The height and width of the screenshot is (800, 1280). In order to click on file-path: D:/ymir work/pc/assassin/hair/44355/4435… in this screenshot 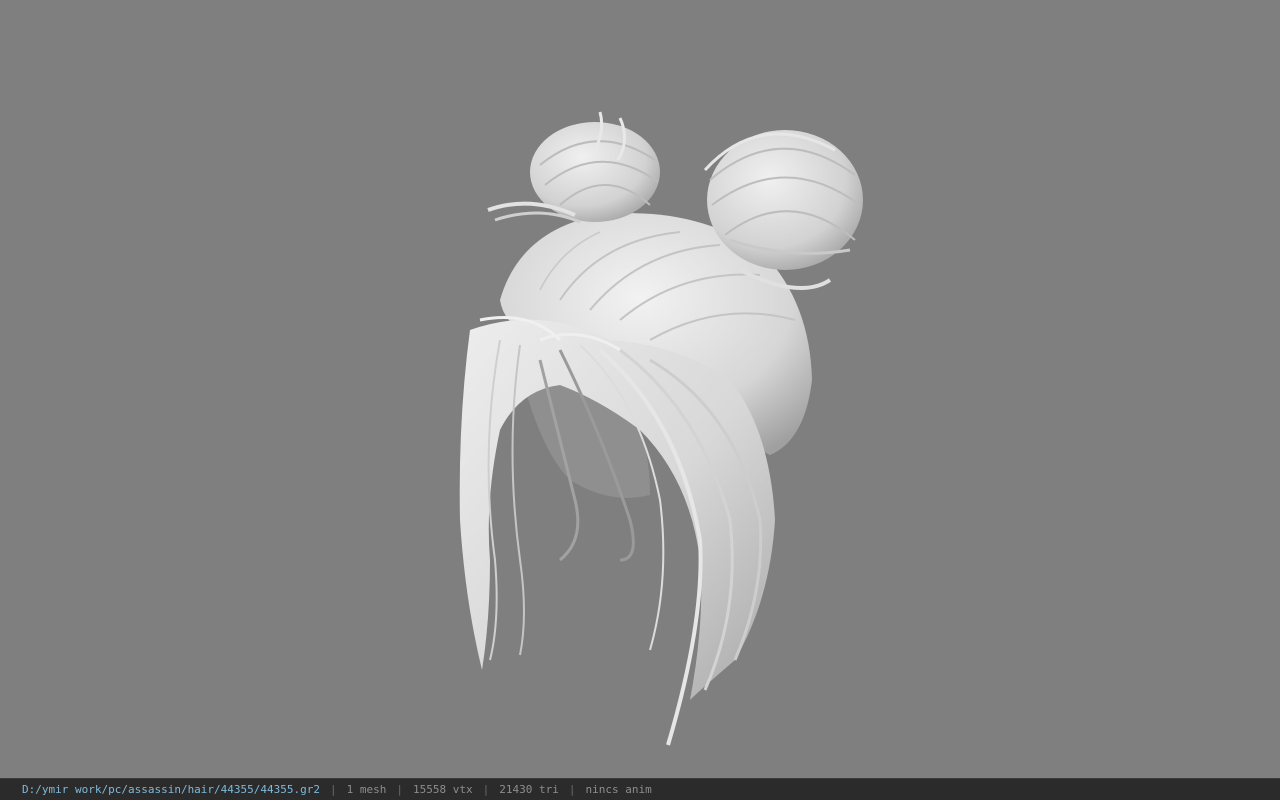, I will do `click(171, 789)`.